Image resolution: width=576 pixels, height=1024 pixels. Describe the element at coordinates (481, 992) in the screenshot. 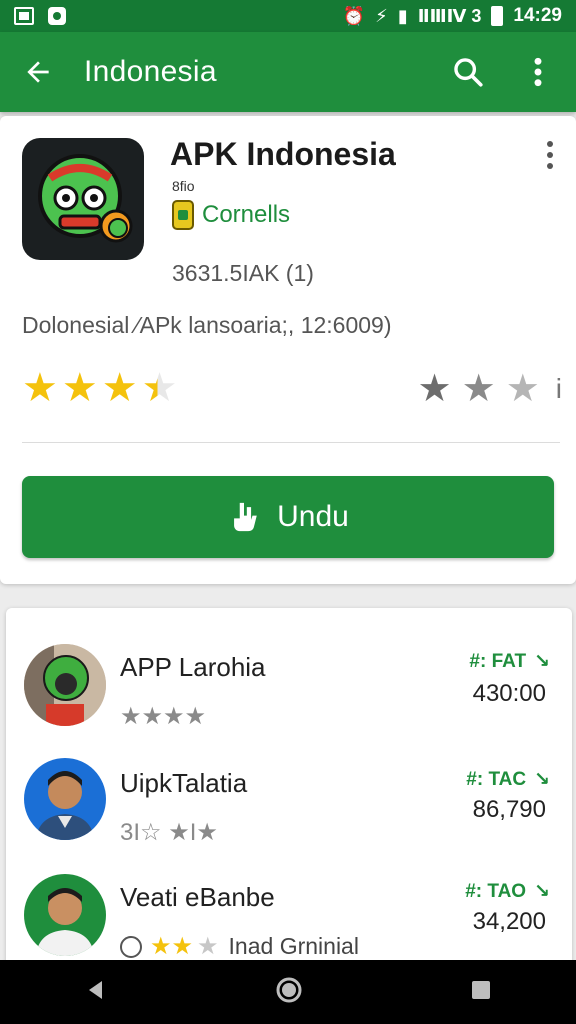

I see `recents-icon` at that location.